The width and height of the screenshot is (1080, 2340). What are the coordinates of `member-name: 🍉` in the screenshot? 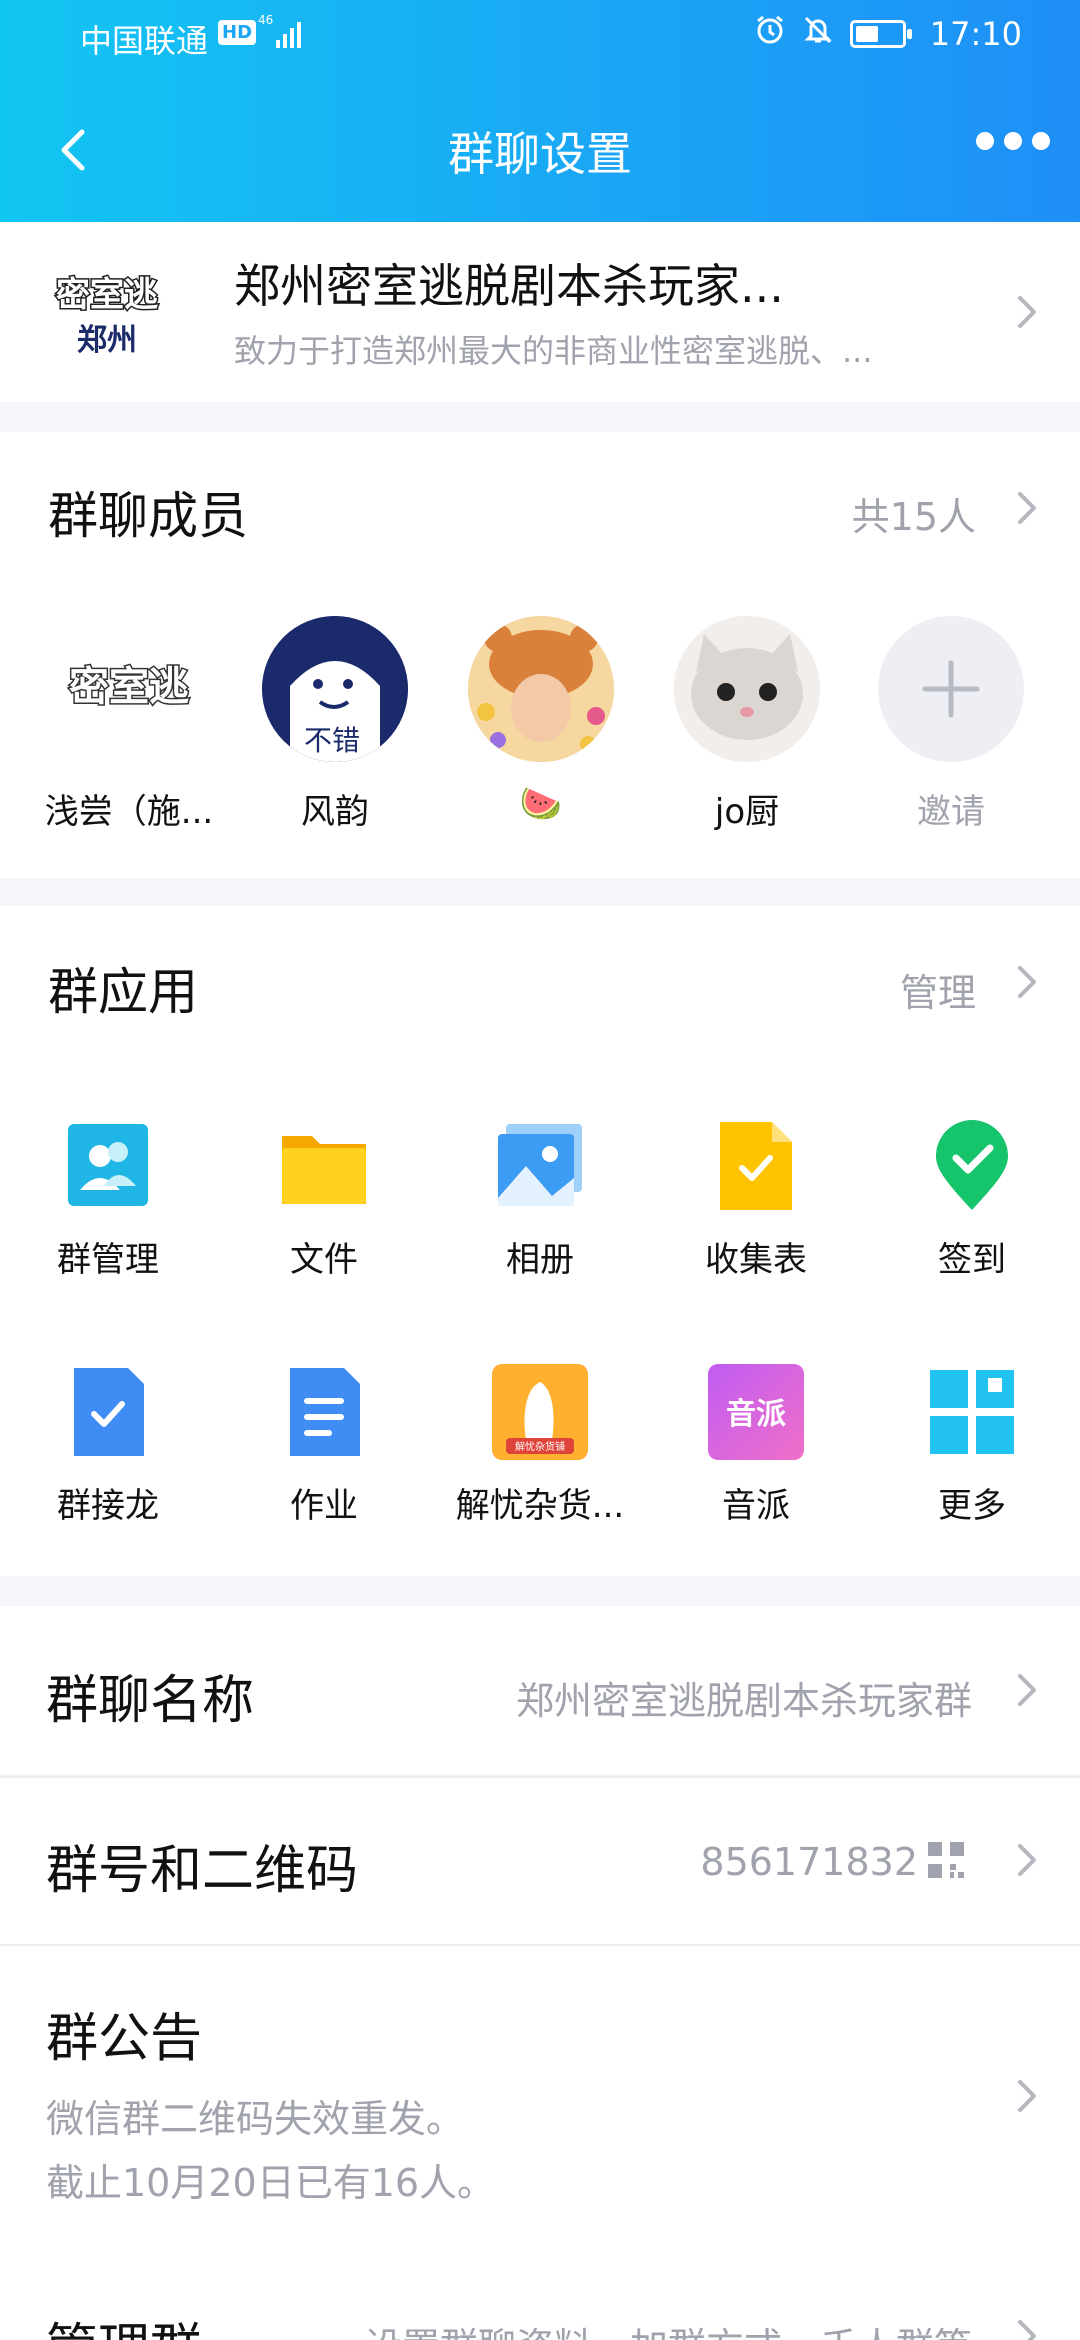 It's located at (541, 804).